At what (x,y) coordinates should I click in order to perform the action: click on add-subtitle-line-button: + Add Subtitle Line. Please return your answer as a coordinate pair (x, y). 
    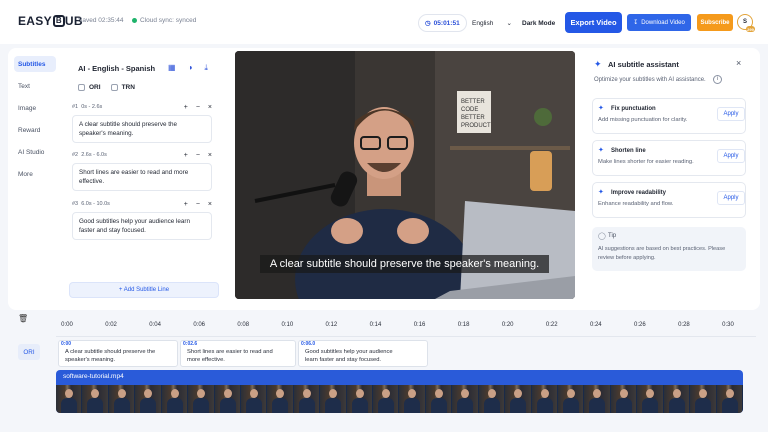
    Looking at the image, I should click on (144, 290).